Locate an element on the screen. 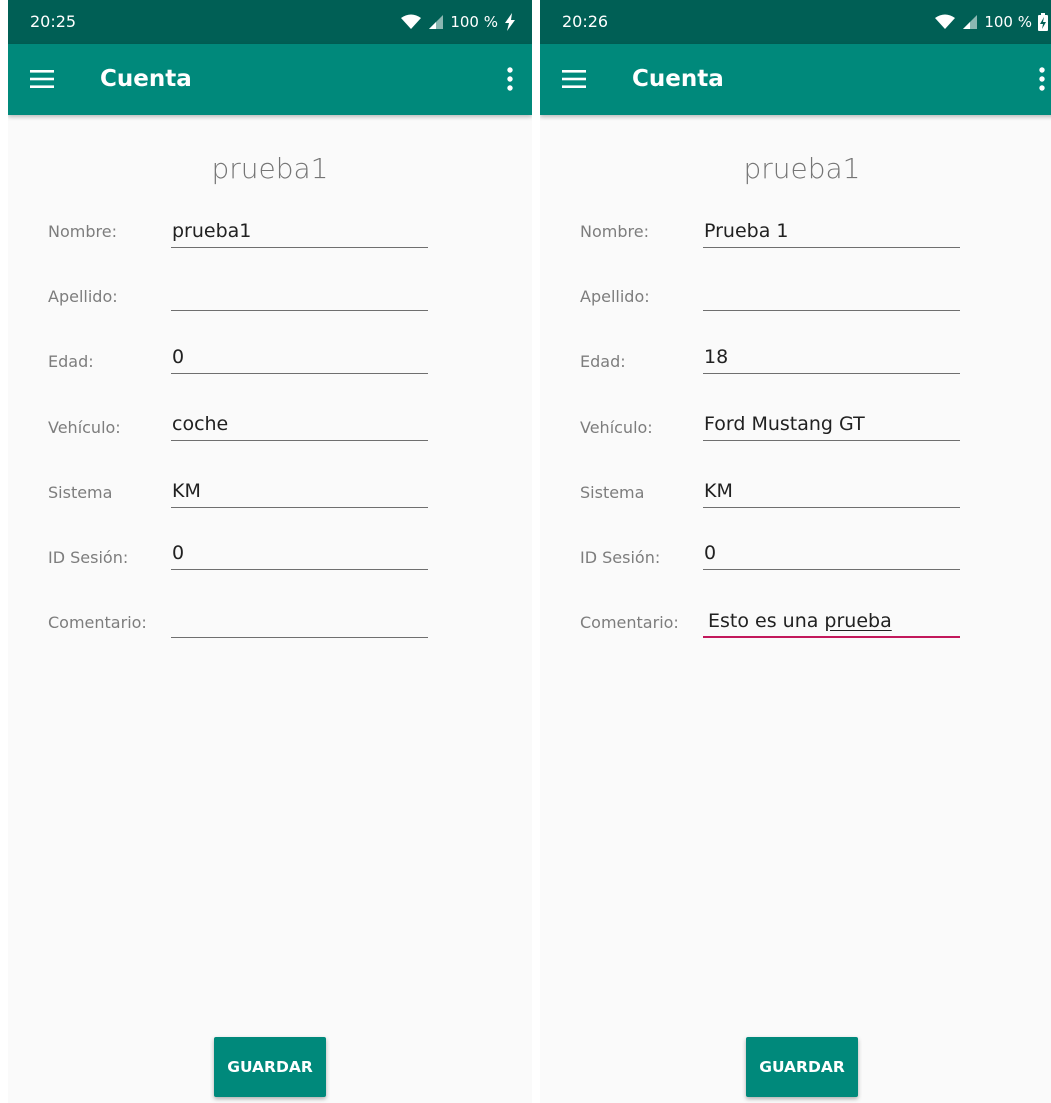 This screenshot has height=1103, width=1051. status-bar: 20:25 100 % is located at coordinates (270, 22).